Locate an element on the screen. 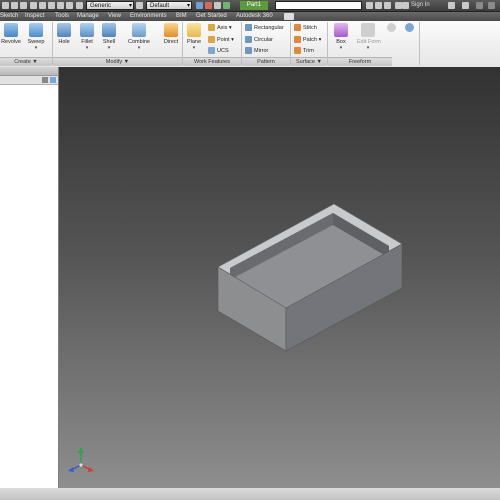 This screenshot has height=500, width=500. tab-autodesk-360: Autodesk 360 is located at coordinates (254, 16).